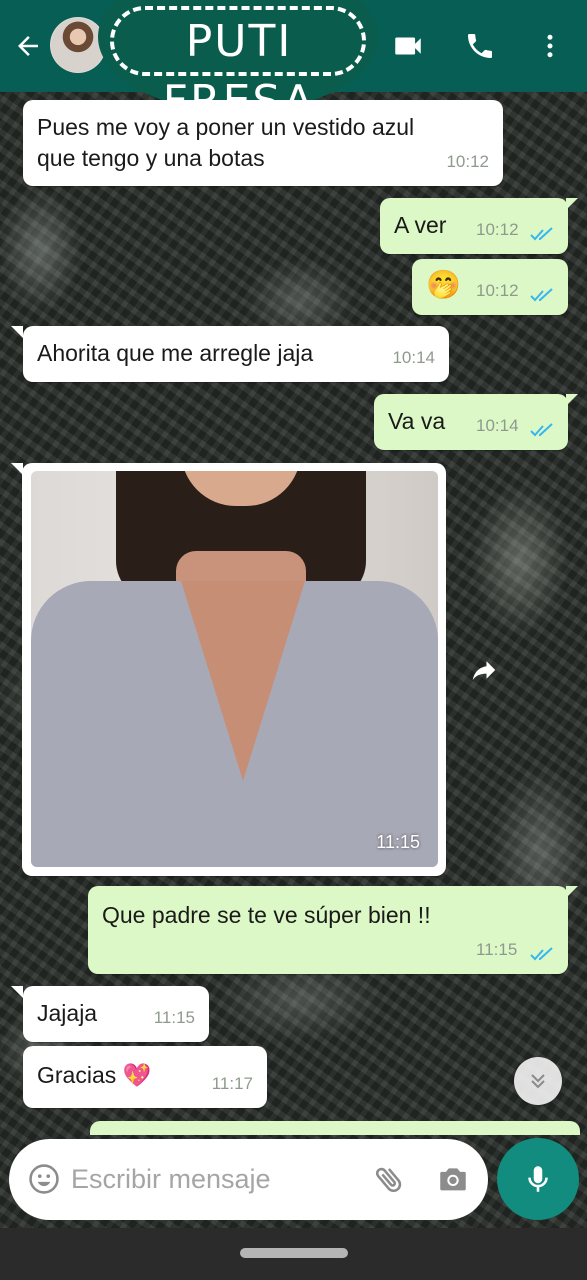 Image resolution: width=587 pixels, height=1280 pixels. Describe the element at coordinates (175, 353) in the screenshot. I see `message-text: Ahorita que me arregle jaja` at that location.